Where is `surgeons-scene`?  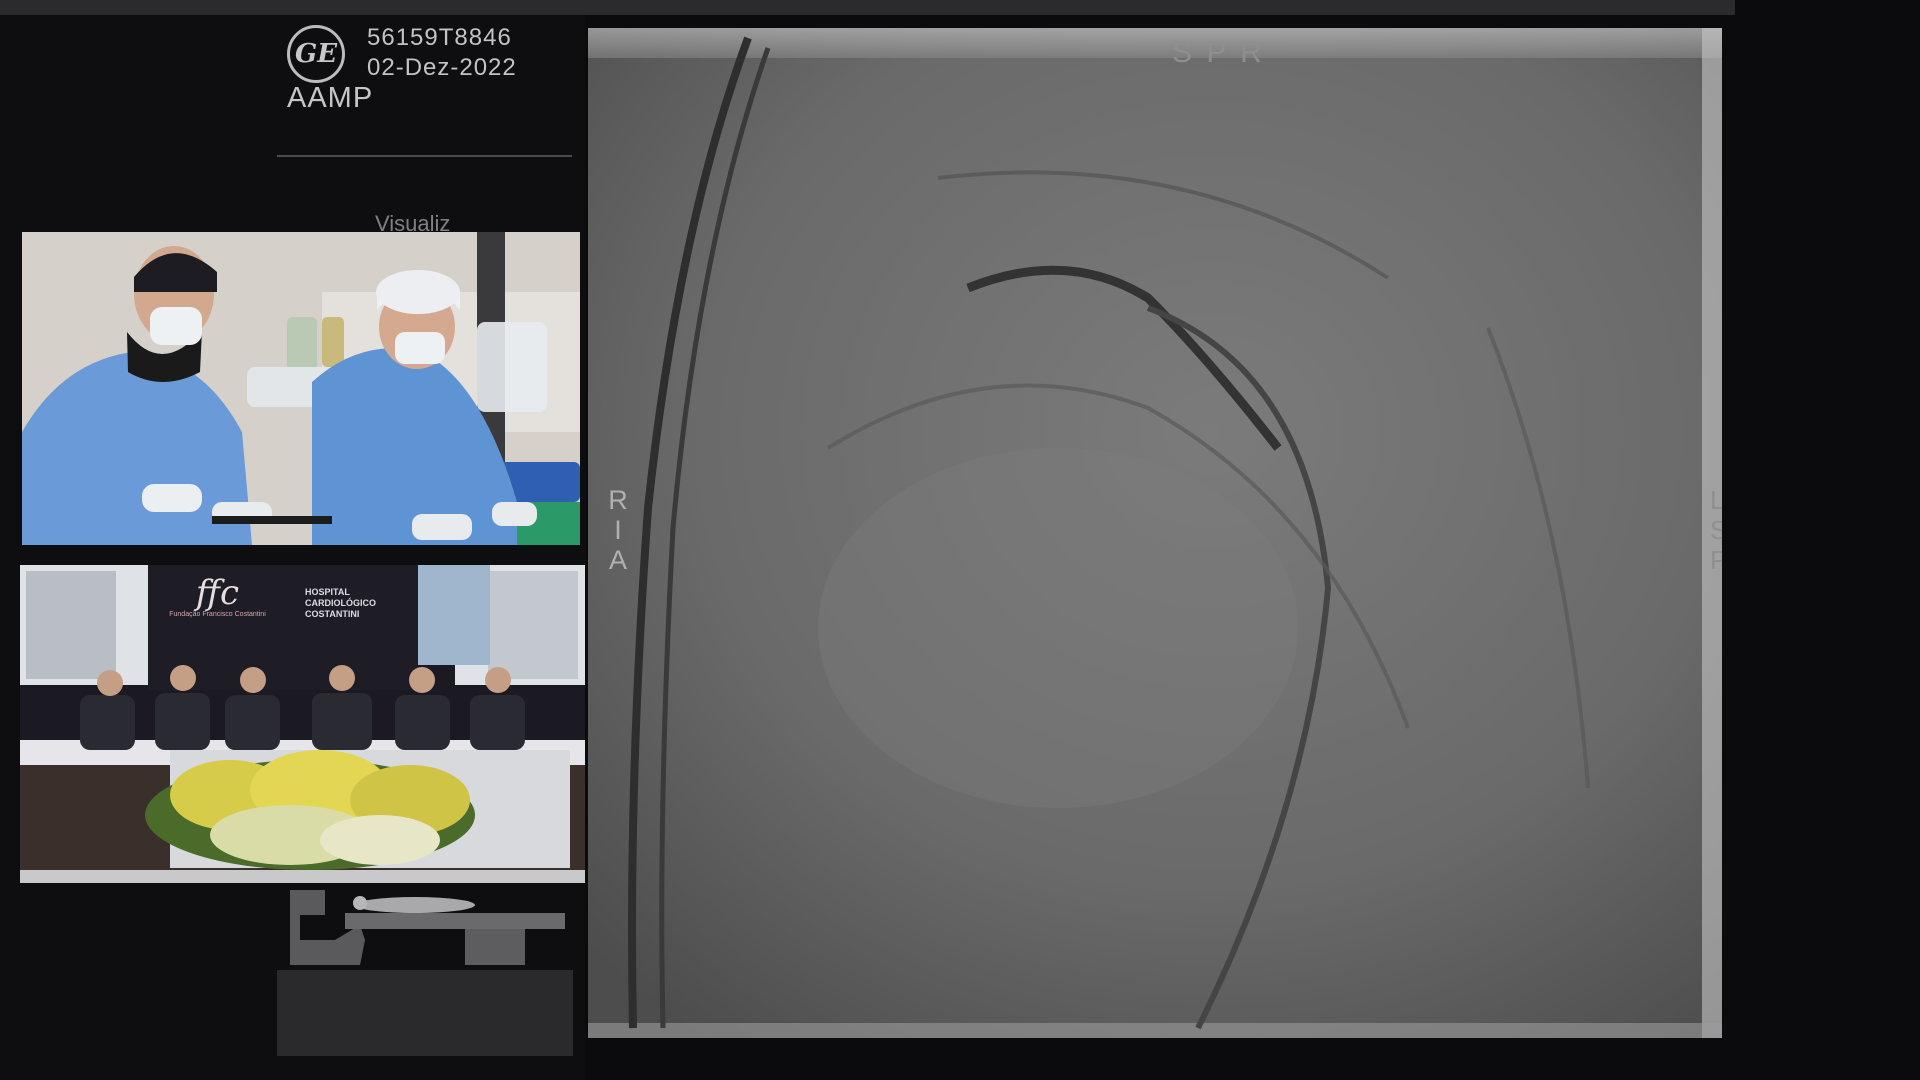
surgeons-scene is located at coordinates (301, 388).